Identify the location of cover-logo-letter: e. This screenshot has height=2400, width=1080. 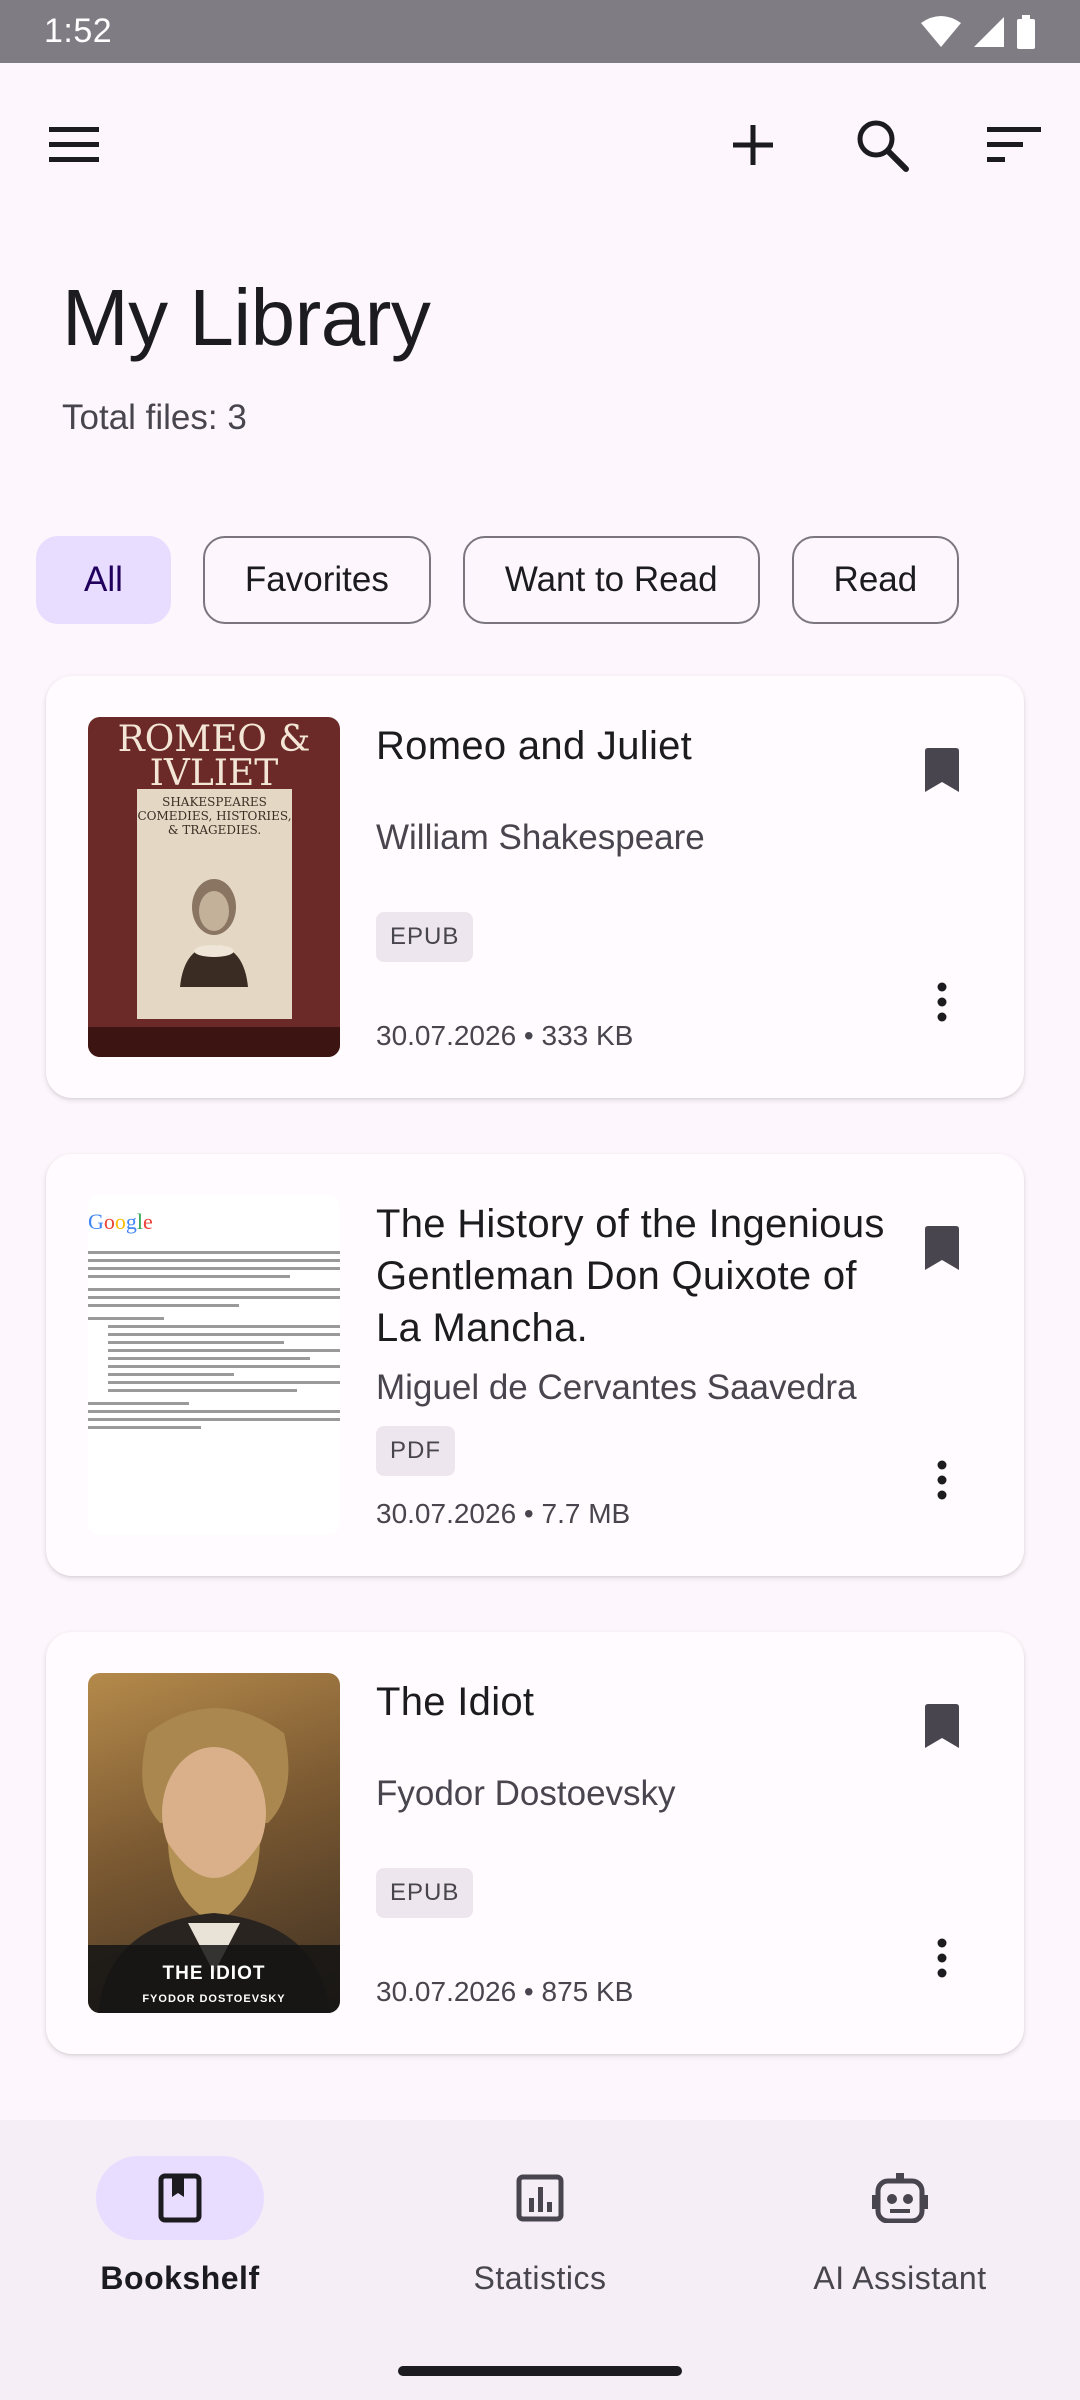
(148, 1221).